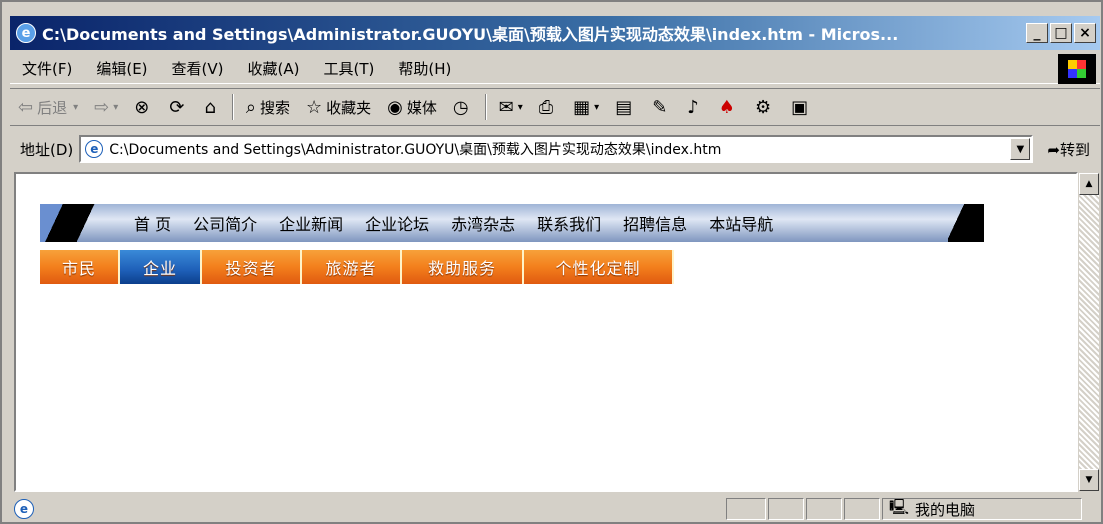 The height and width of the screenshot is (524, 1103). What do you see at coordinates (1066, 149) in the screenshot?
I see `go-button: ➦转到` at bounding box center [1066, 149].